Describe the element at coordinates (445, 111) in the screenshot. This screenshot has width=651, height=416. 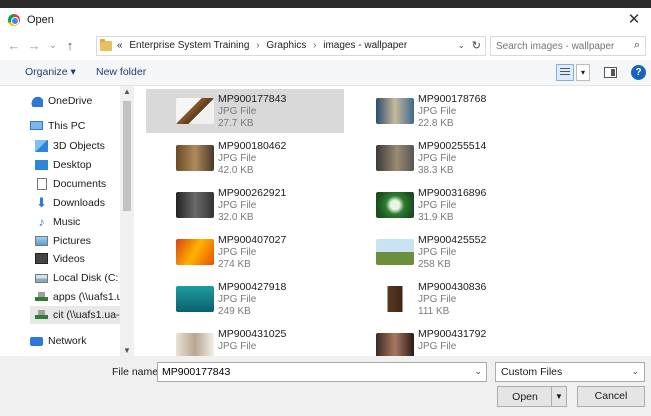
I see `file-item: MP900178768 JPG File 22.8 KB` at that location.